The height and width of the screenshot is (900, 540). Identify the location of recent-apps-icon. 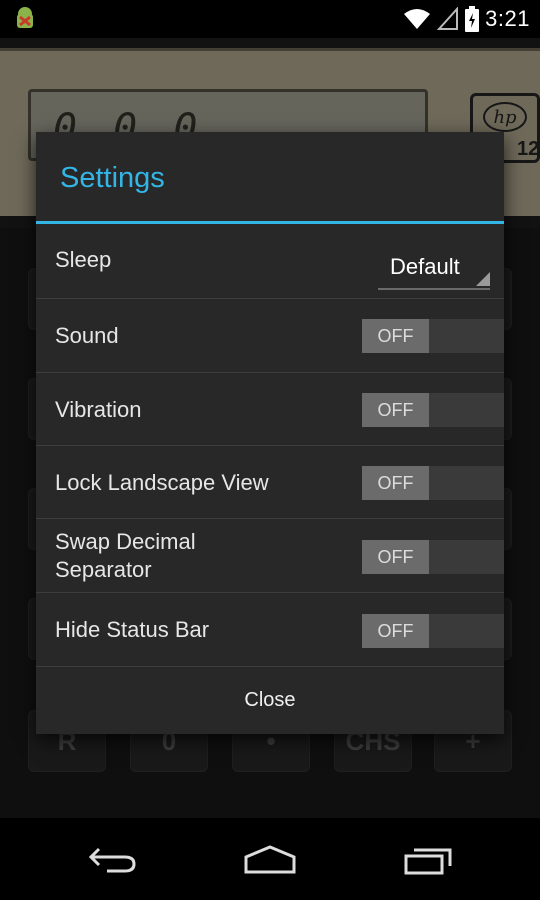
(428, 861).